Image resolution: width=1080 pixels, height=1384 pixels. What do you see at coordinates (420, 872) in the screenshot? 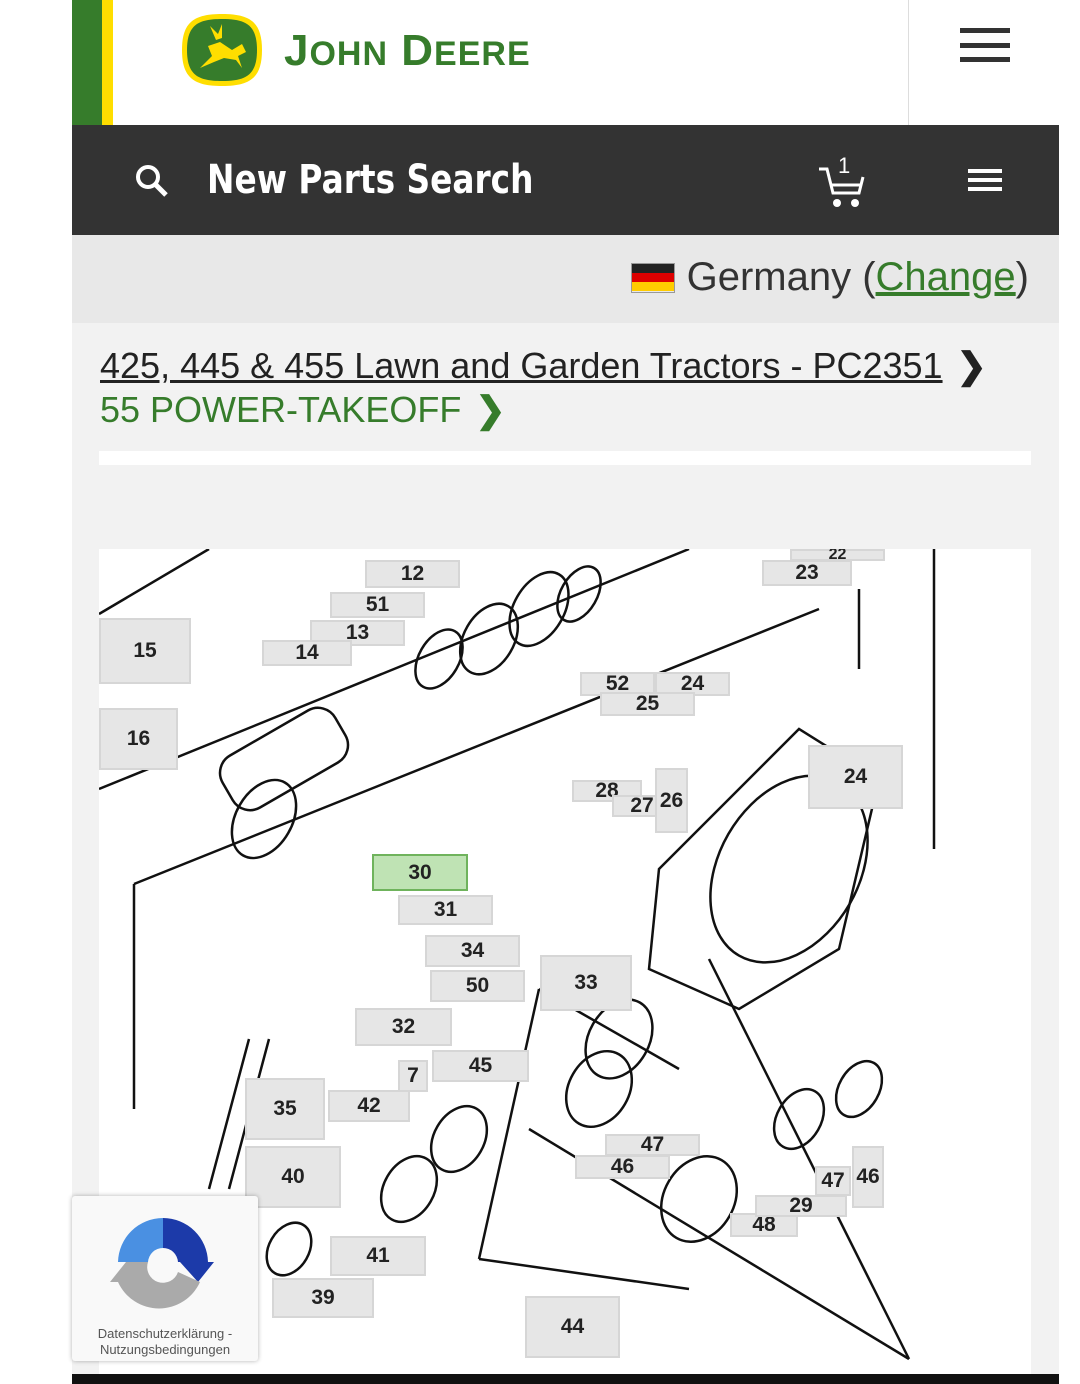
I see `part-label-highlighted: 30` at bounding box center [420, 872].